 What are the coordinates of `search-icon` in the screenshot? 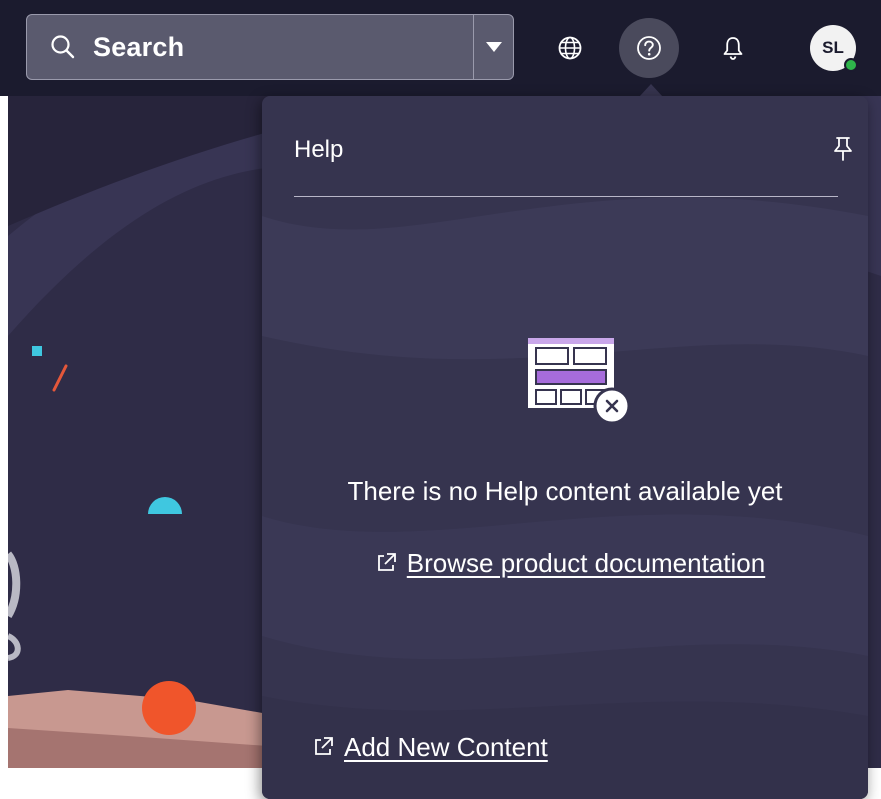 It's located at (63, 47).